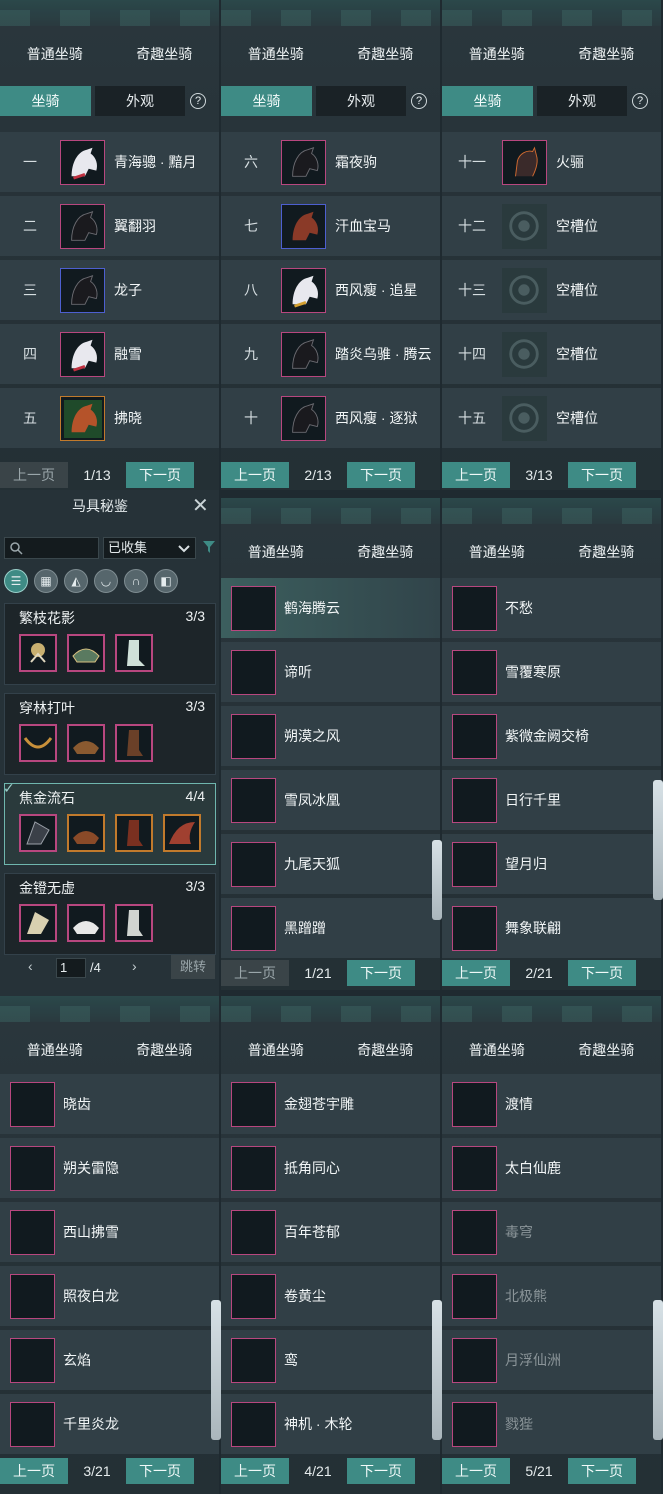  What do you see at coordinates (551, 354) in the screenshot?
I see `mount-slot-row: 十四 空槽位` at bounding box center [551, 354].